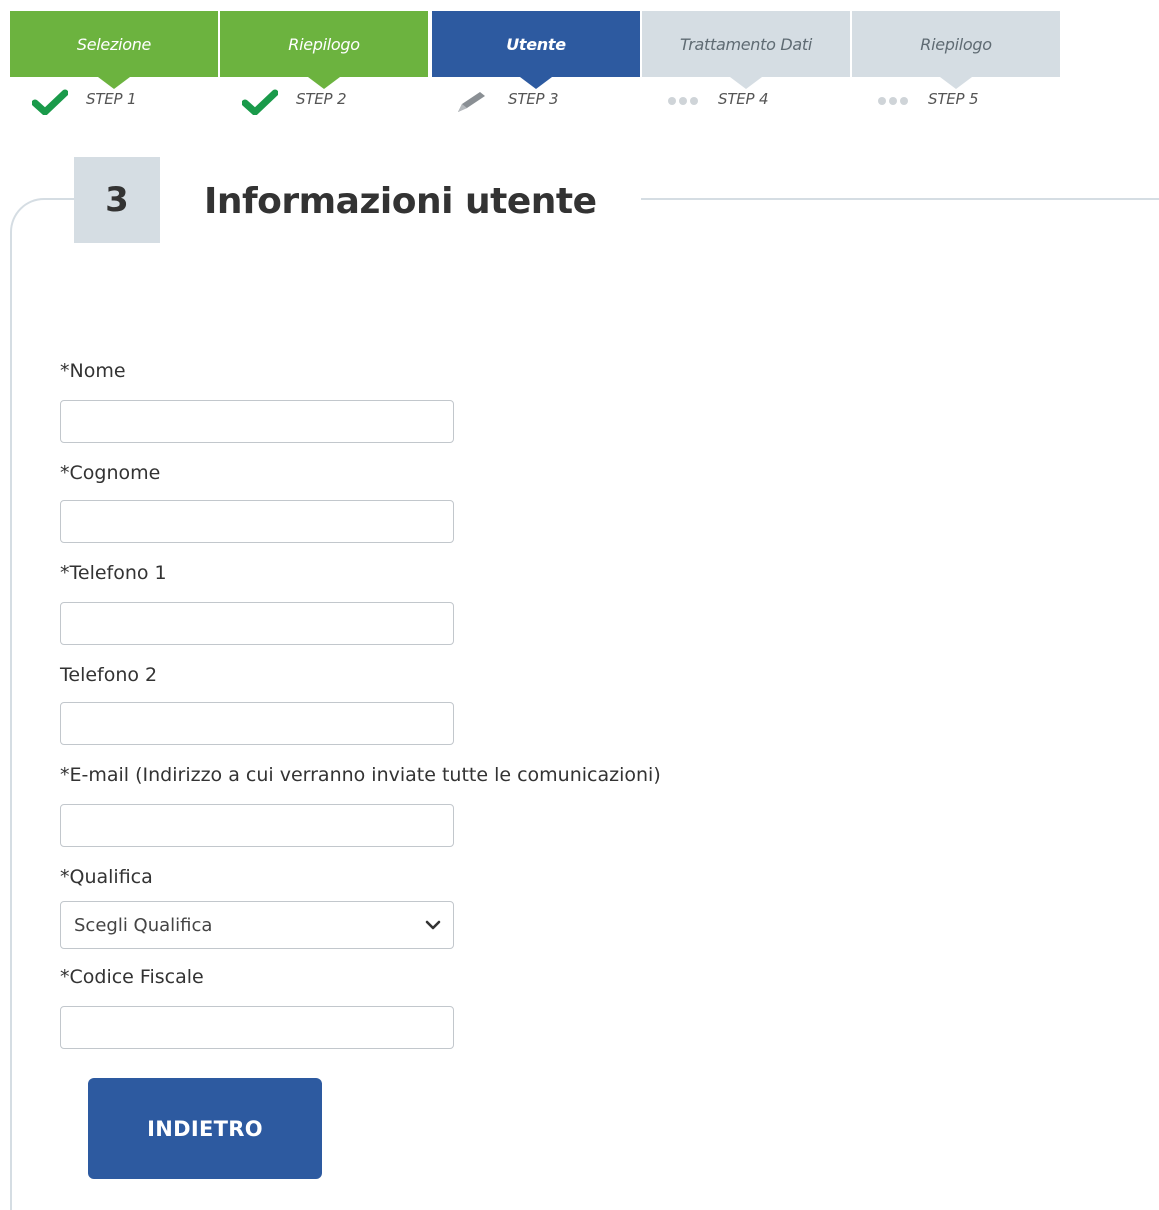 This screenshot has height=1210, width=1159. I want to click on codice-fiscale-input, so click(257, 1027).